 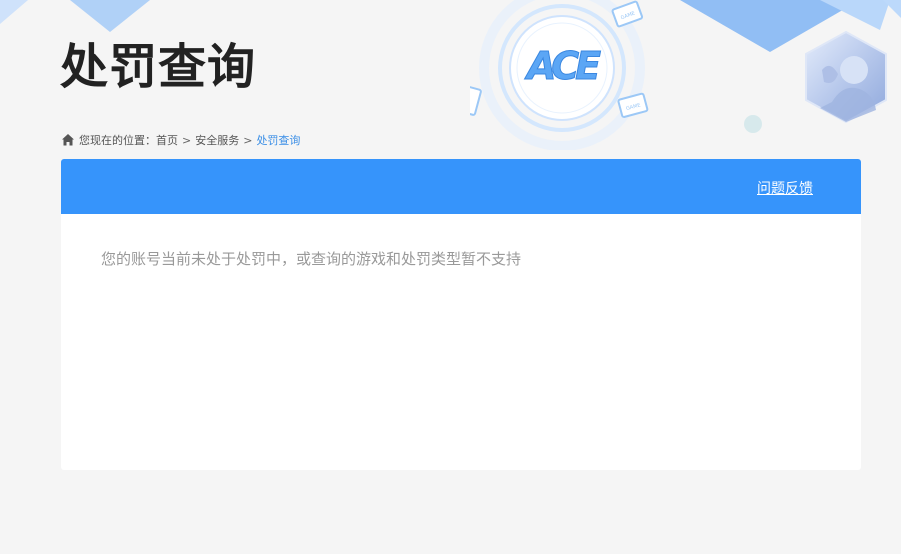 I want to click on panel-body: 您的账号当前未处于处罚中，或查询的游戏和处罚类型暂不支持, so click(x=461, y=259).